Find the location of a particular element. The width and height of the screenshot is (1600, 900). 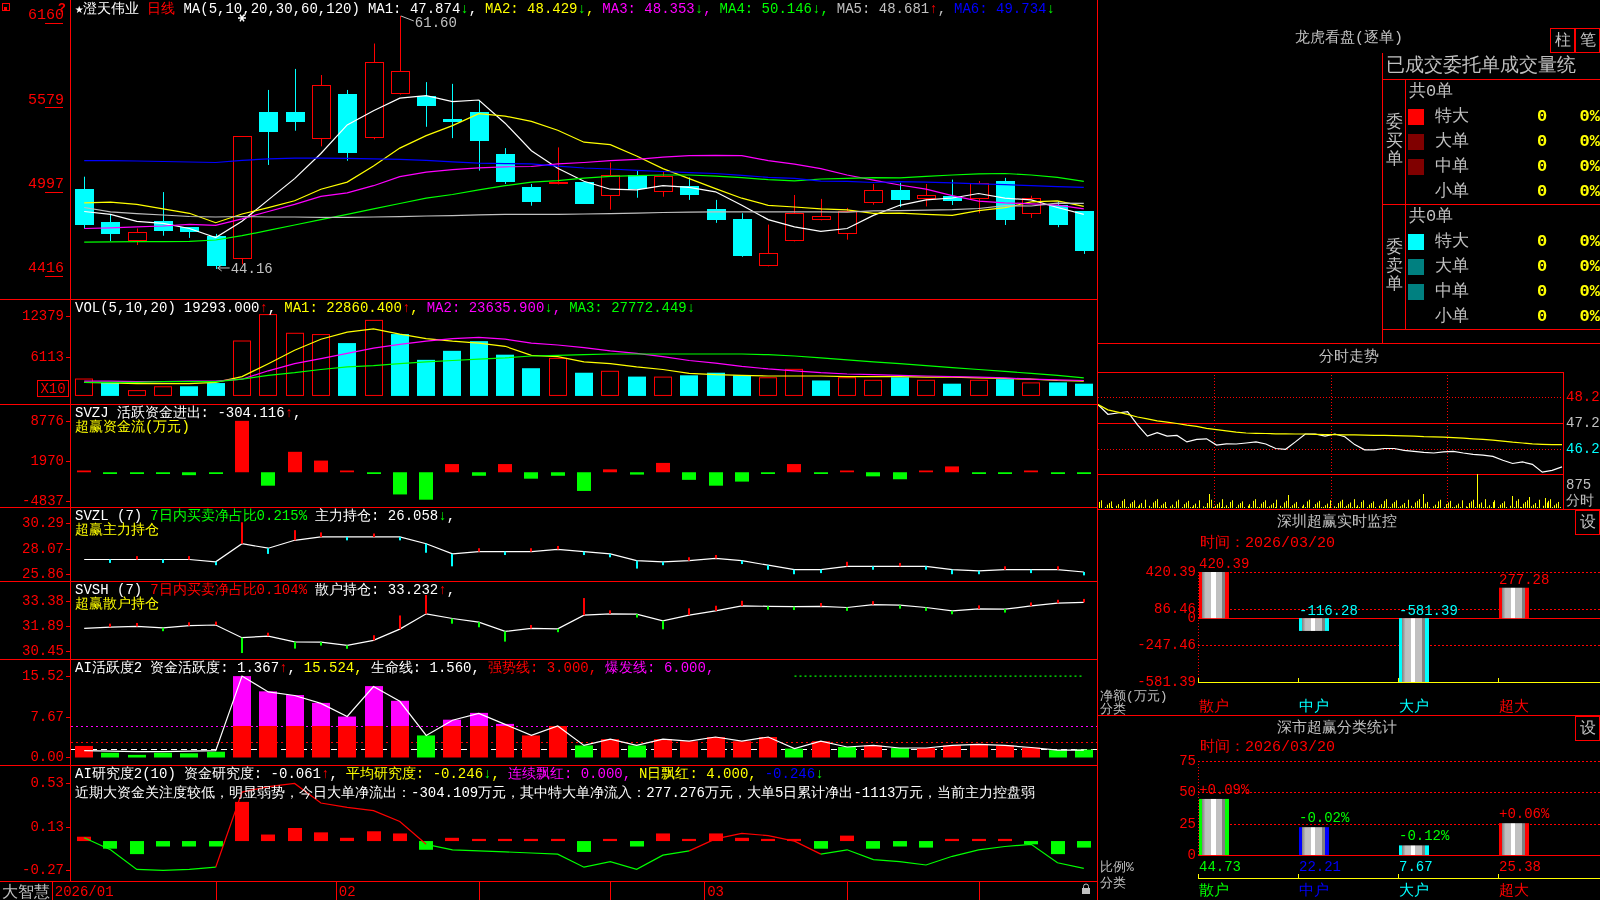

legend-text: VOL(5,10,20) is located at coordinates (125, 308).